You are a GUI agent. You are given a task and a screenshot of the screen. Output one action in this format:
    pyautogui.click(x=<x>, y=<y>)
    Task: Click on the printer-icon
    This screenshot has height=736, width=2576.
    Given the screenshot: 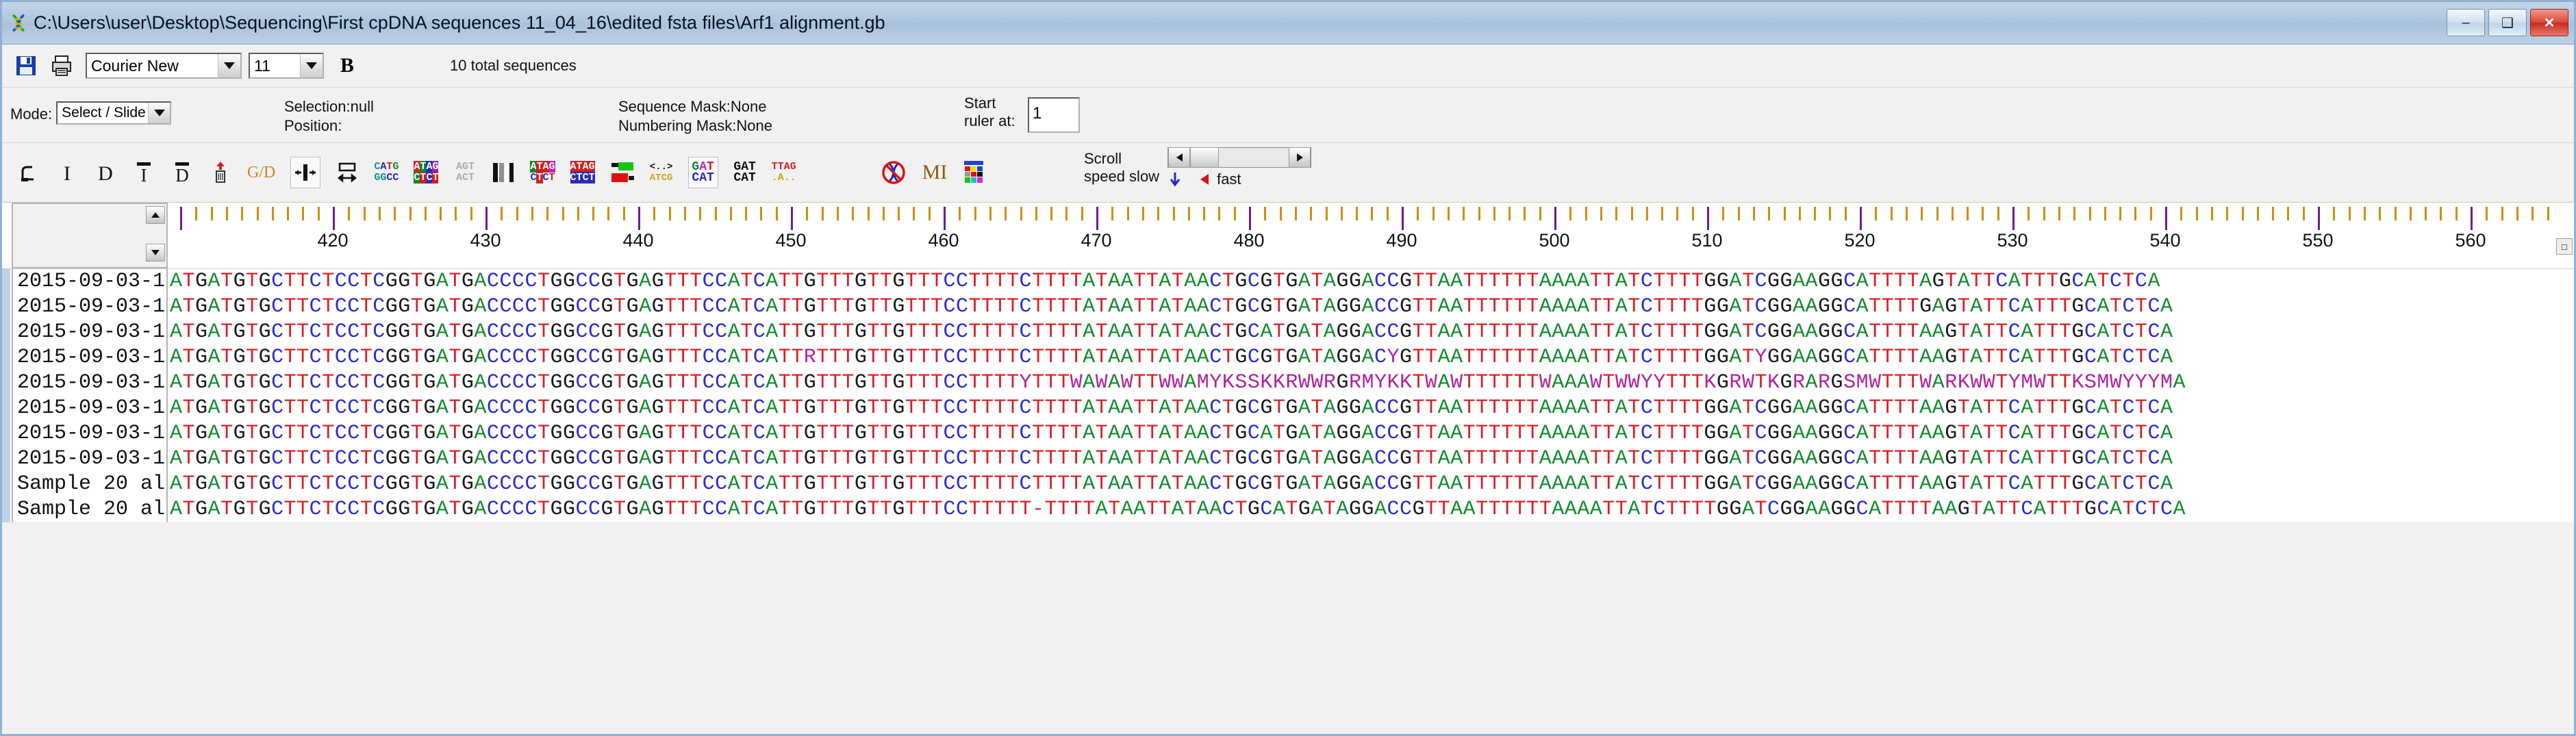 What is the action you would take?
    pyautogui.click(x=61, y=65)
    